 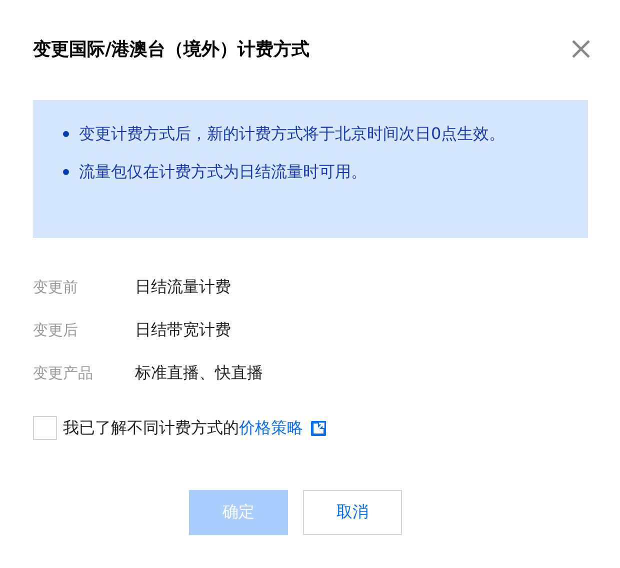 What do you see at coordinates (63, 373) in the screenshot?
I see `detail-label: 变更产品` at bounding box center [63, 373].